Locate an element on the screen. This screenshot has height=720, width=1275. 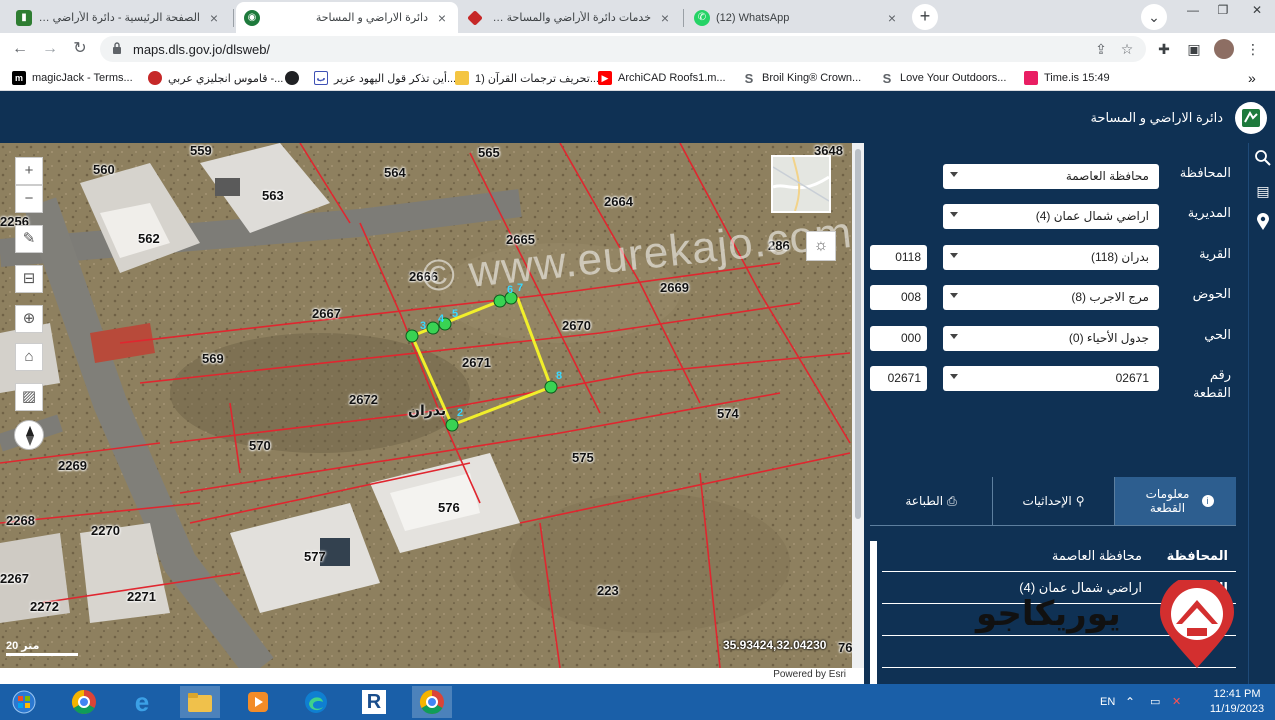
sun-icon: ☼ is located at coordinates (821, 245).